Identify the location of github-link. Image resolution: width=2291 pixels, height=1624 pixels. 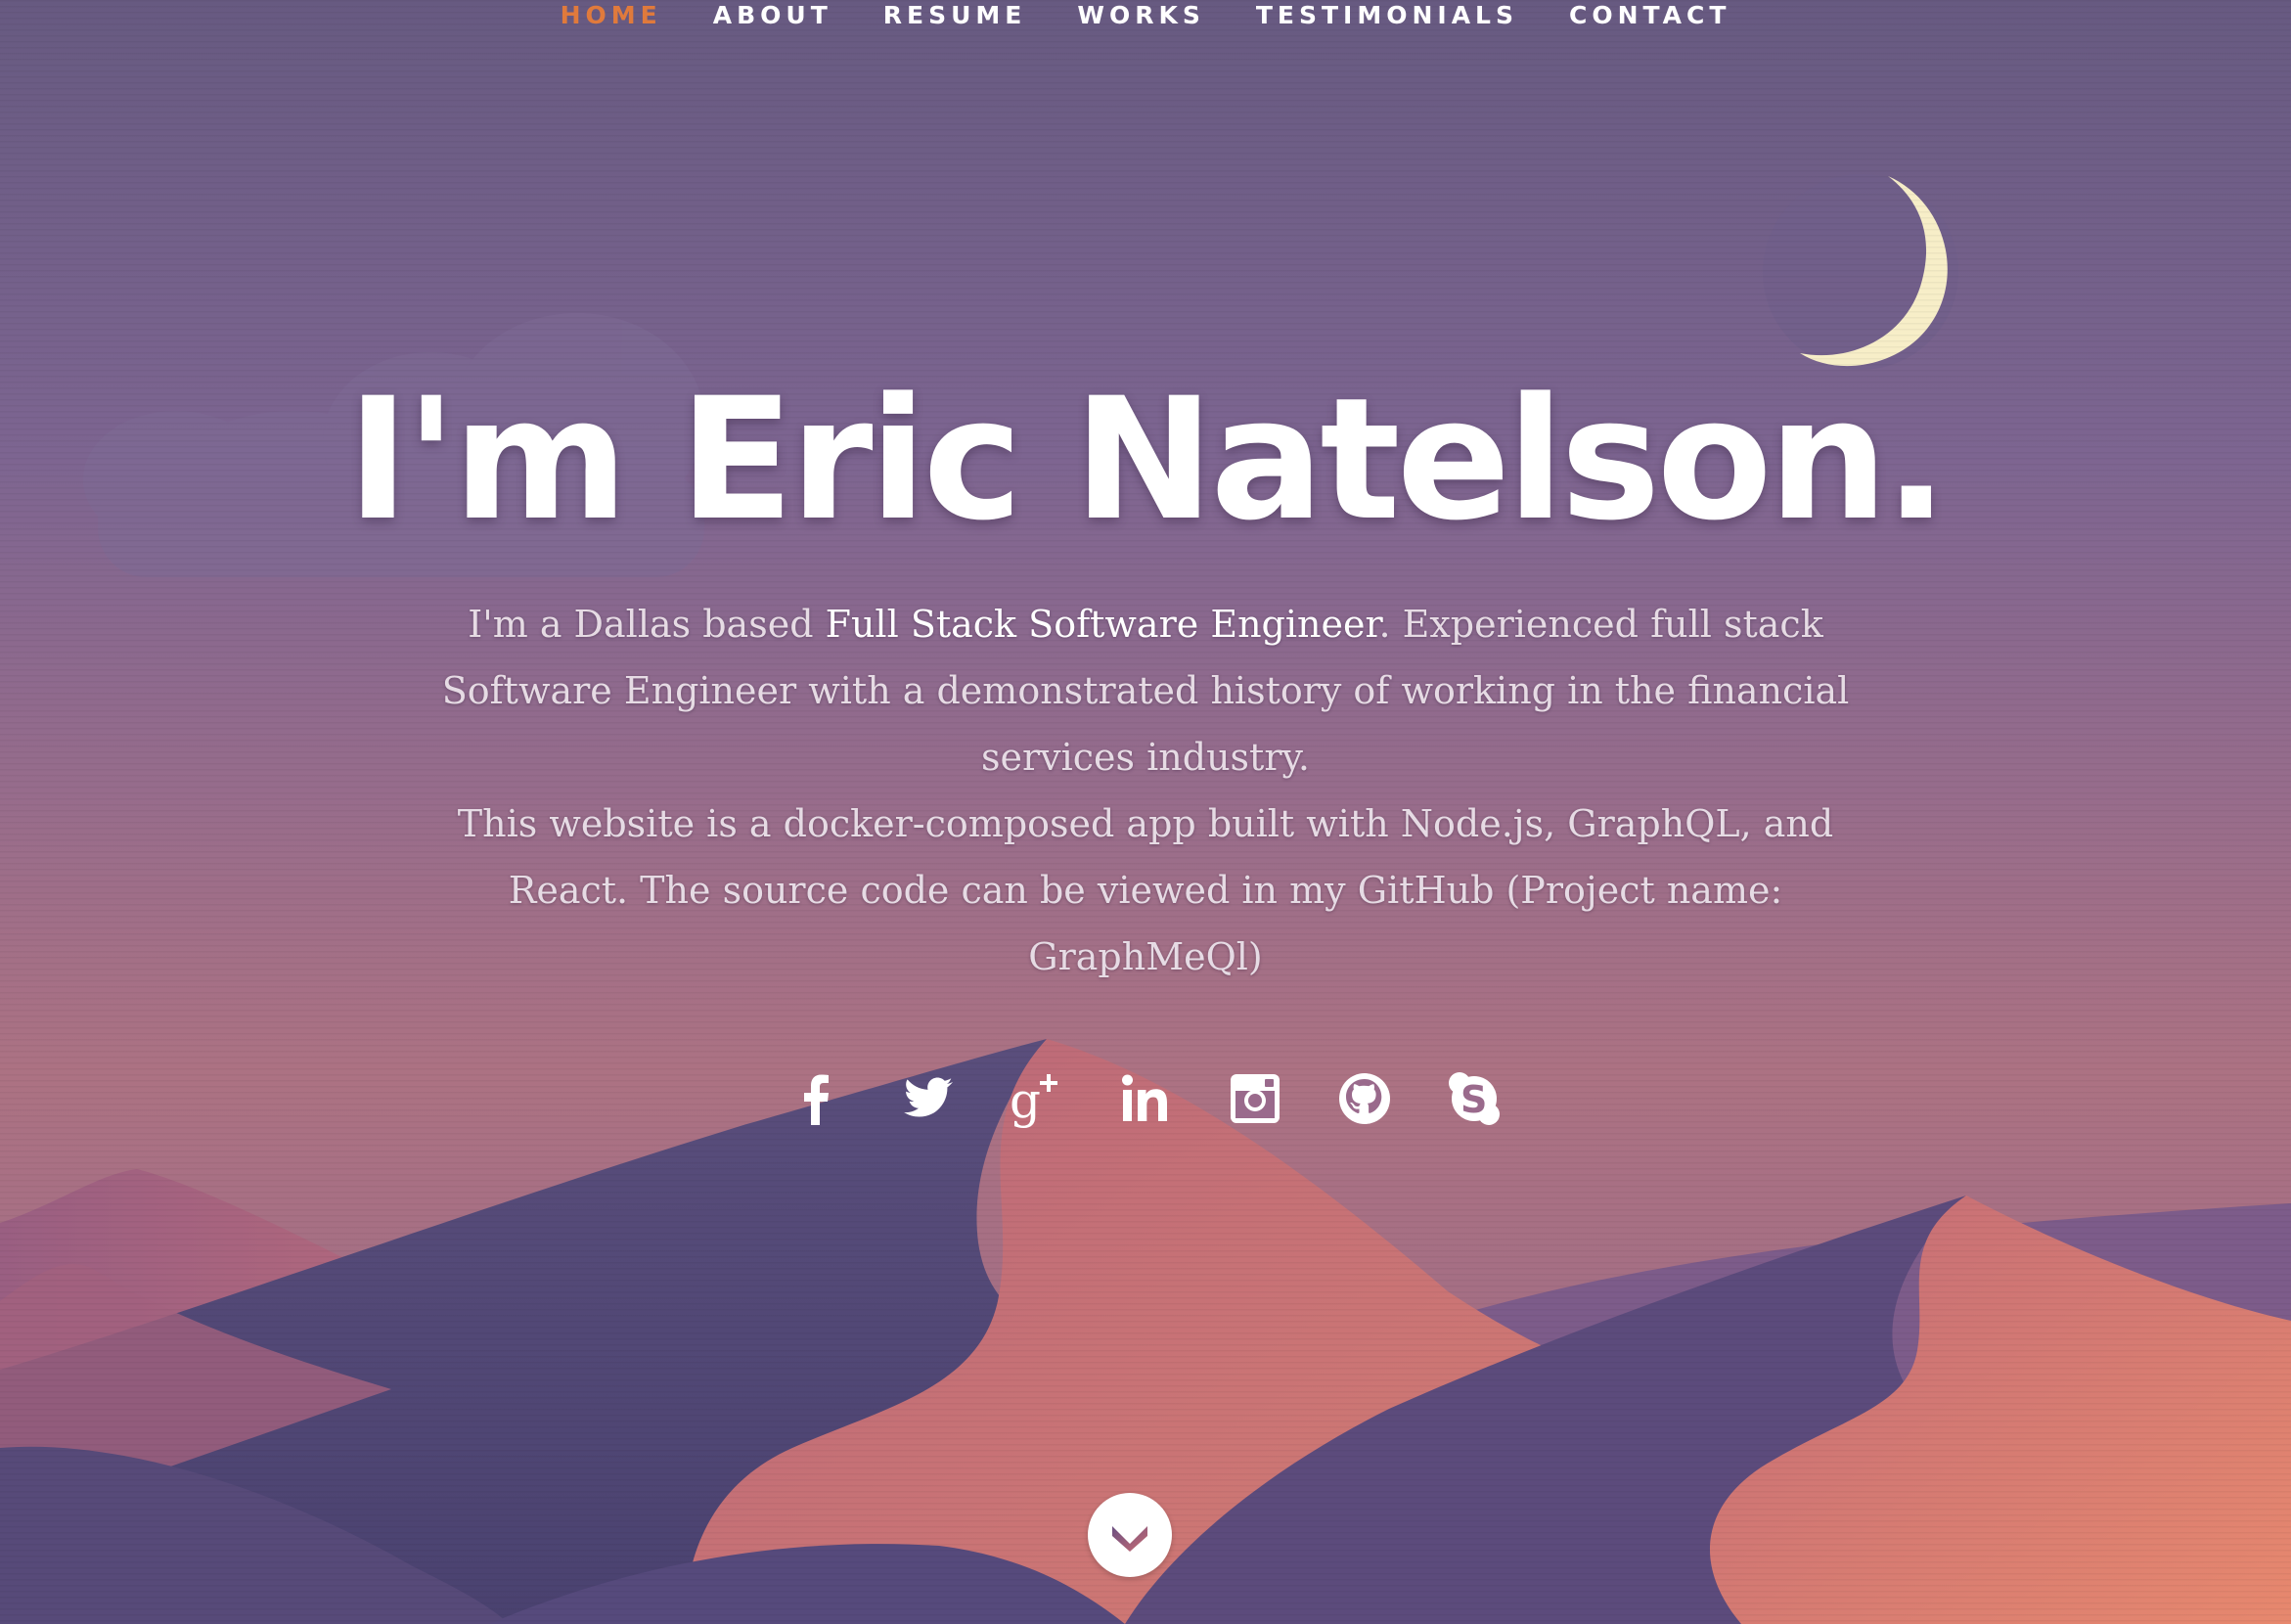
(1364, 1098).